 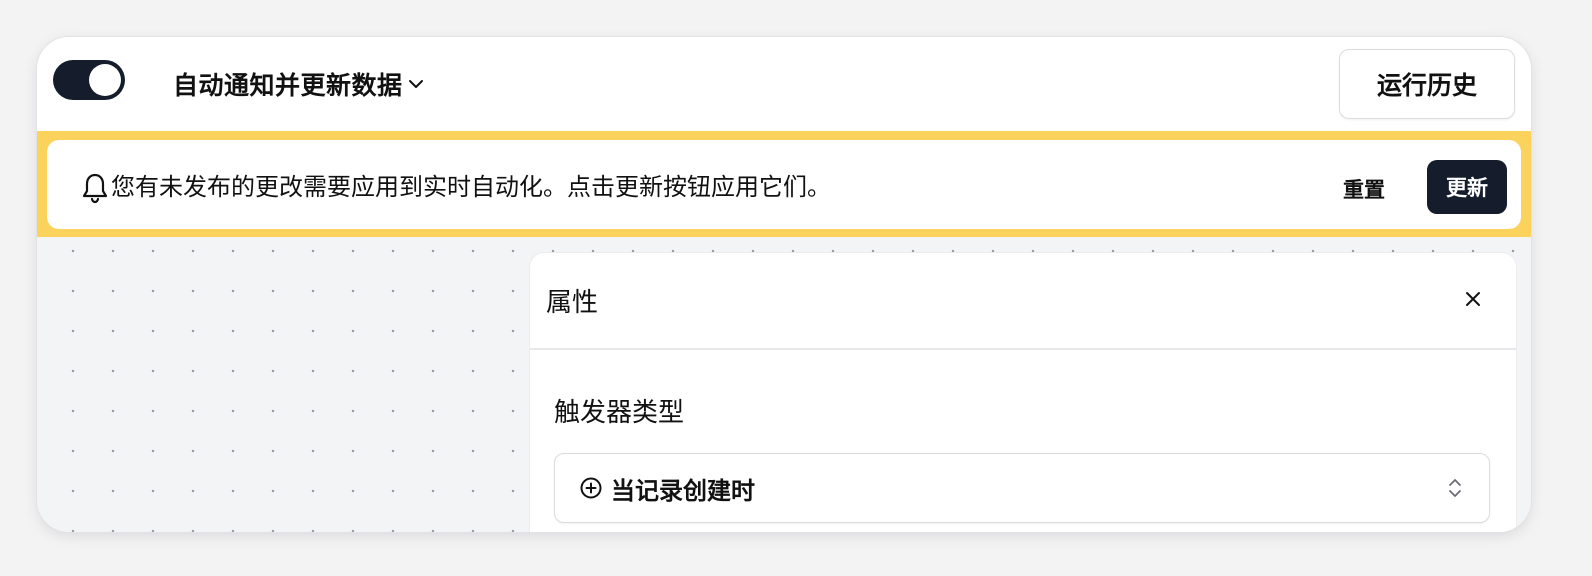 I want to click on automation-enable-toggle, so click(x=89, y=80).